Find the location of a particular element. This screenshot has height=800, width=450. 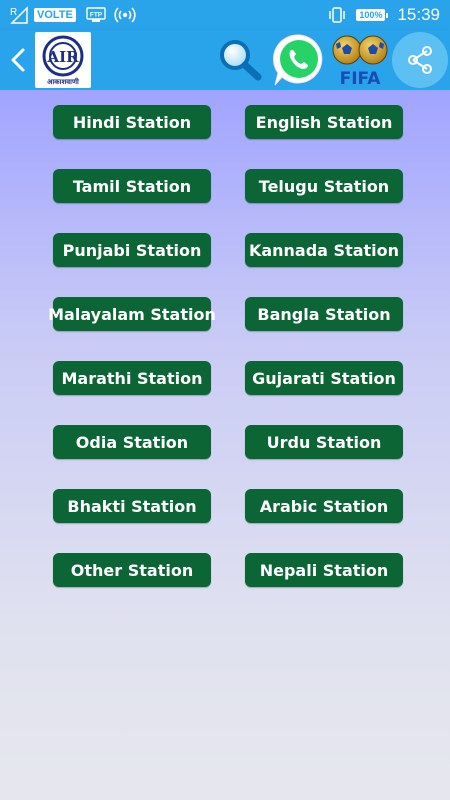

status-right: 100% 15:39 is located at coordinates (384, 15).